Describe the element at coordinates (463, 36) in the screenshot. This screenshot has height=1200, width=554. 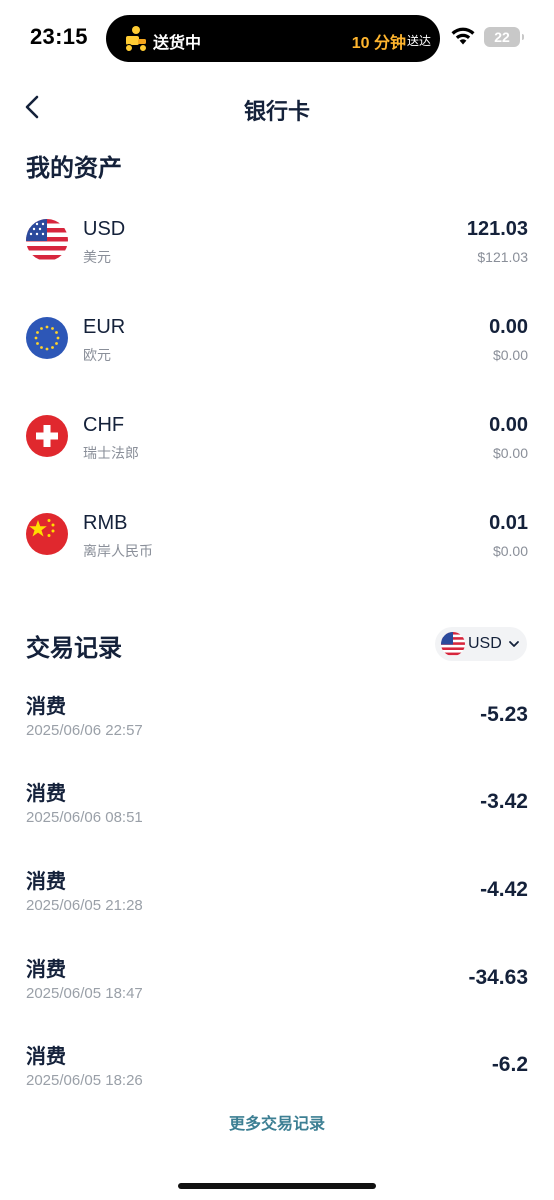
I see `wifi-icon` at that location.